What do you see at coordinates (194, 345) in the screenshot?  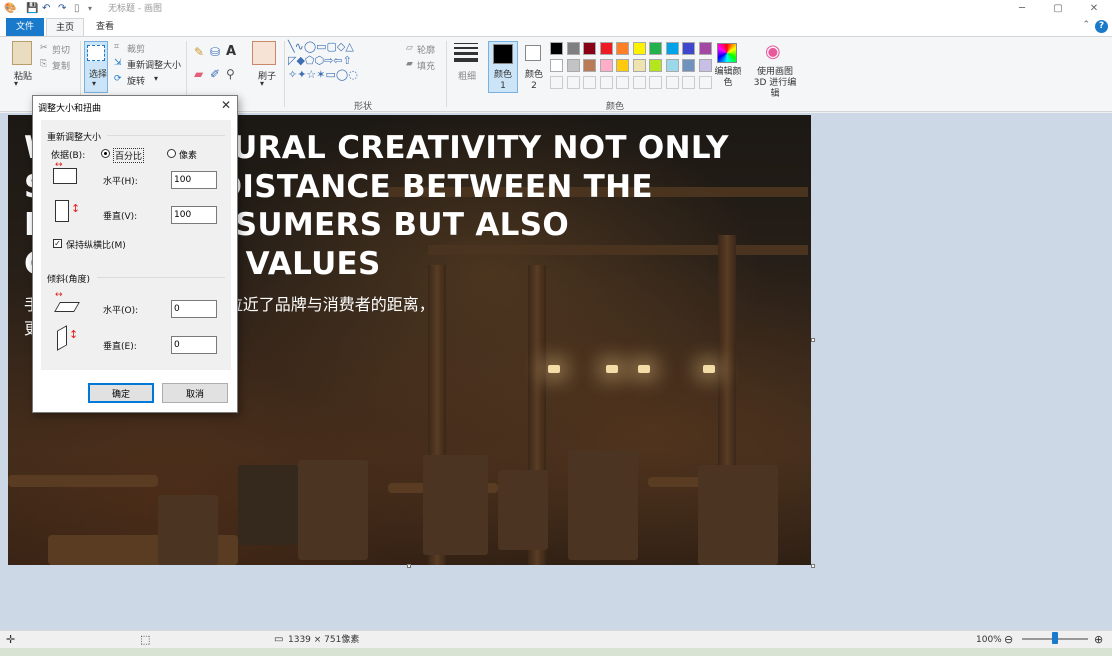 I see `skew-vertical-input` at bounding box center [194, 345].